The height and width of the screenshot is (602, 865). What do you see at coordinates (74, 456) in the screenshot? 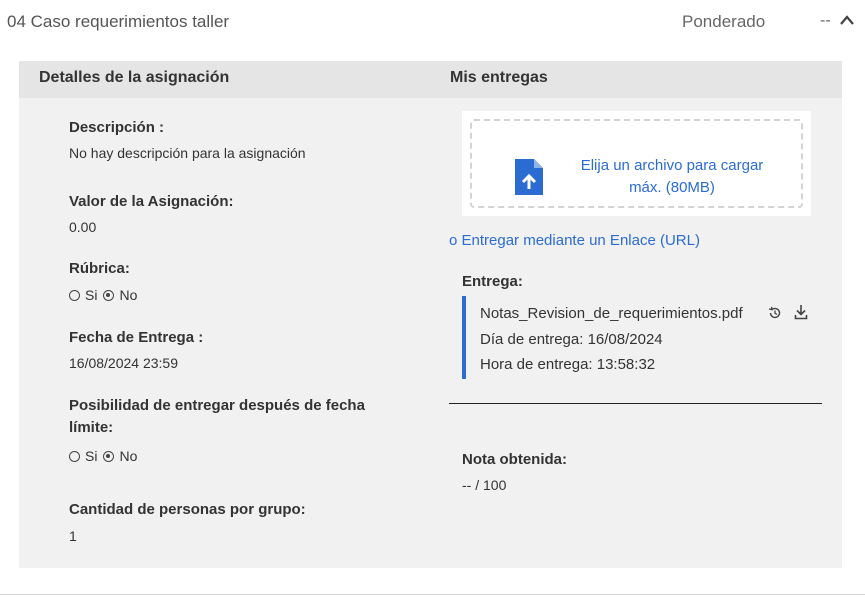
I see `posibilidad-si-radio-icon` at bounding box center [74, 456].